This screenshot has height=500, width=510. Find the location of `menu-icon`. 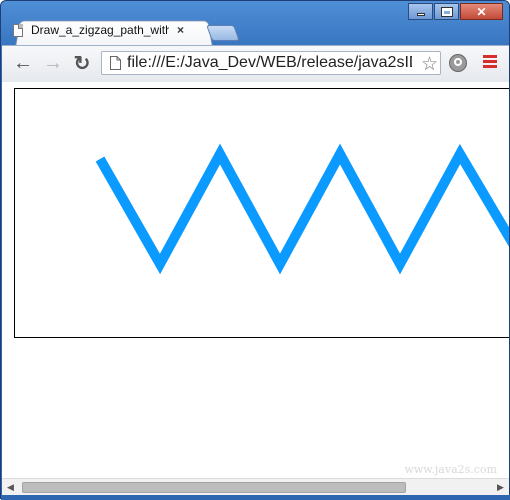

menu-icon is located at coordinates (490, 62).